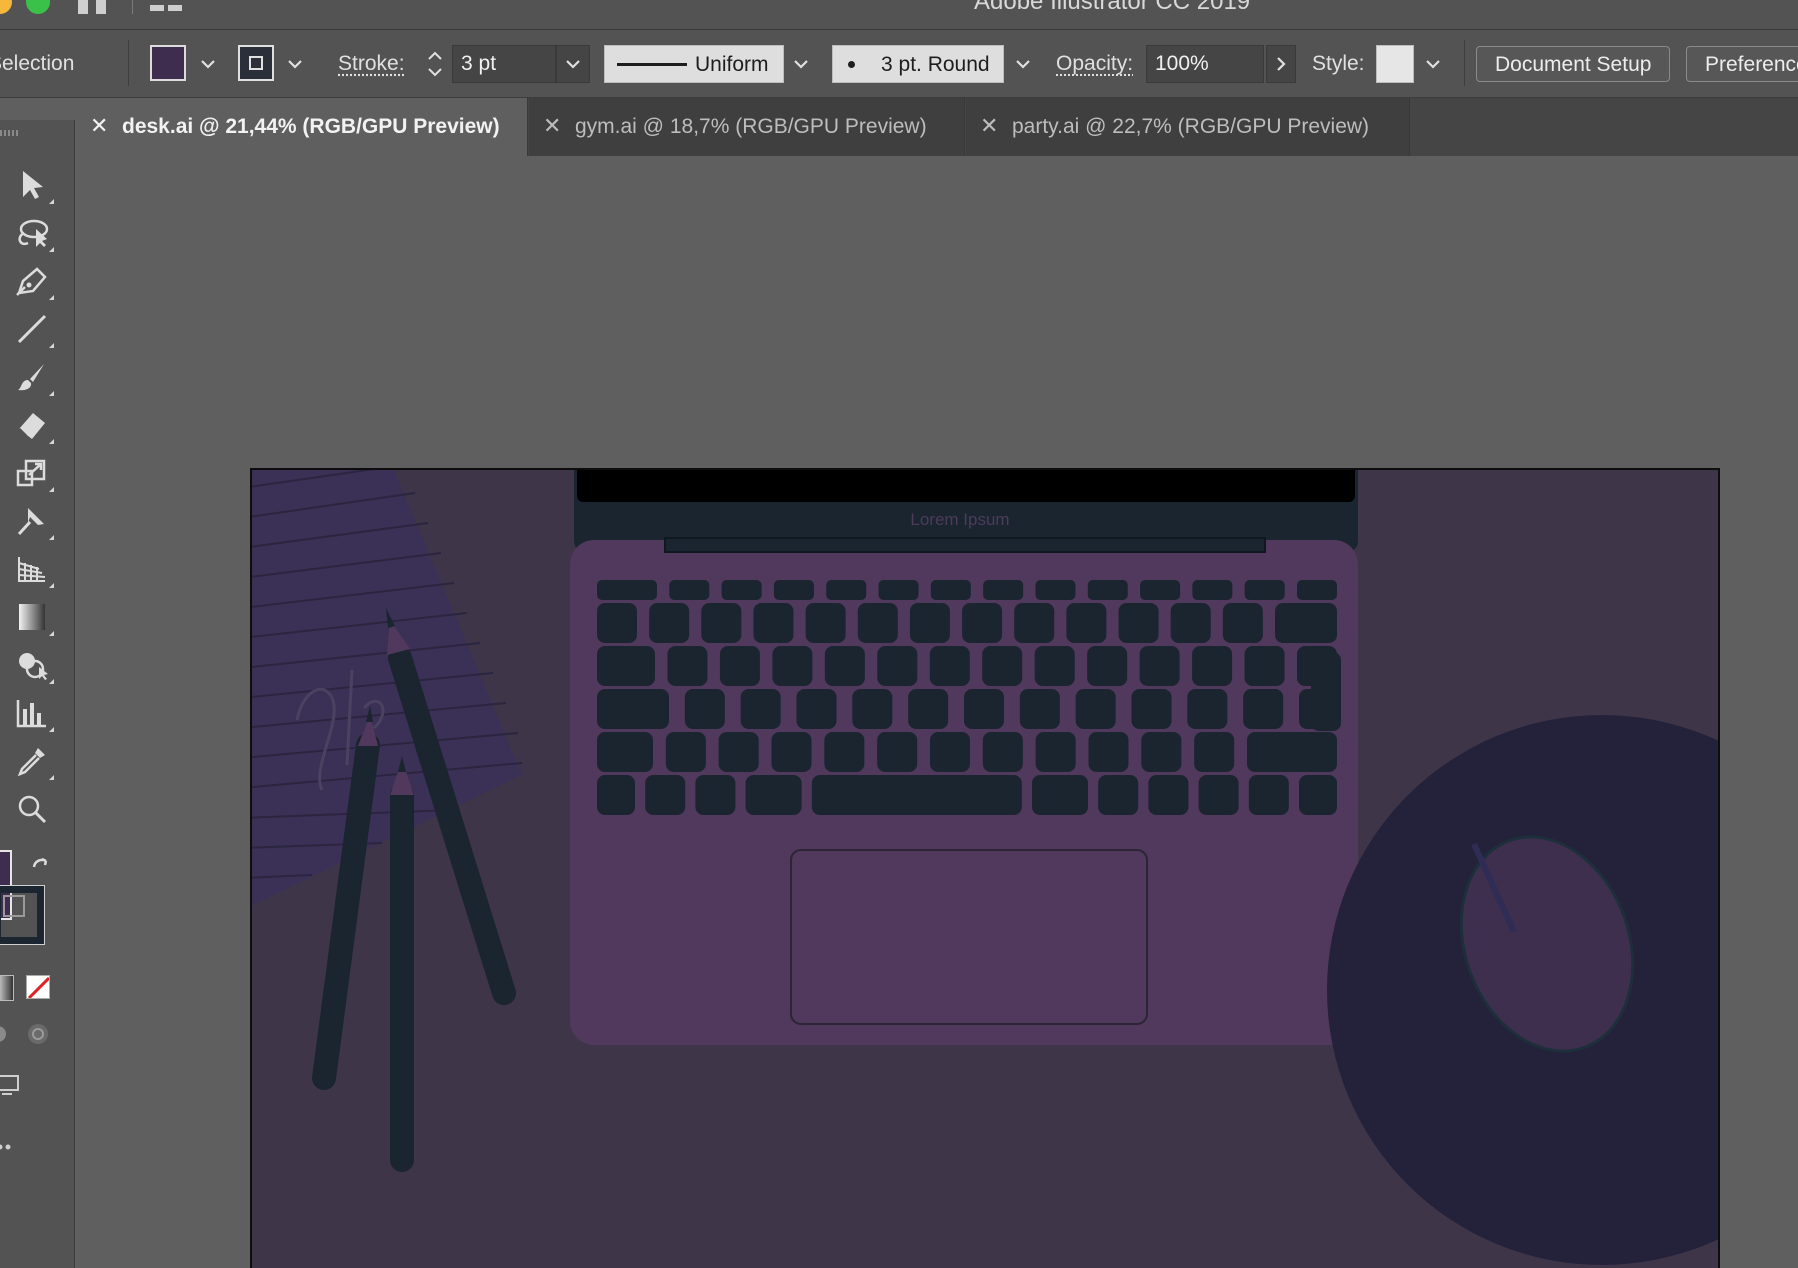 Image resolution: width=1798 pixels, height=1268 pixels. What do you see at coordinates (1023, 64) in the screenshot?
I see `brush-chevron-icon` at bounding box center [1023, 64].